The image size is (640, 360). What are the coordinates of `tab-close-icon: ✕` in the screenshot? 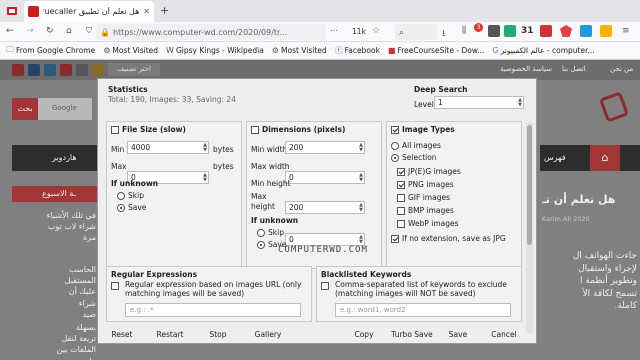 It's located at (146, 11).